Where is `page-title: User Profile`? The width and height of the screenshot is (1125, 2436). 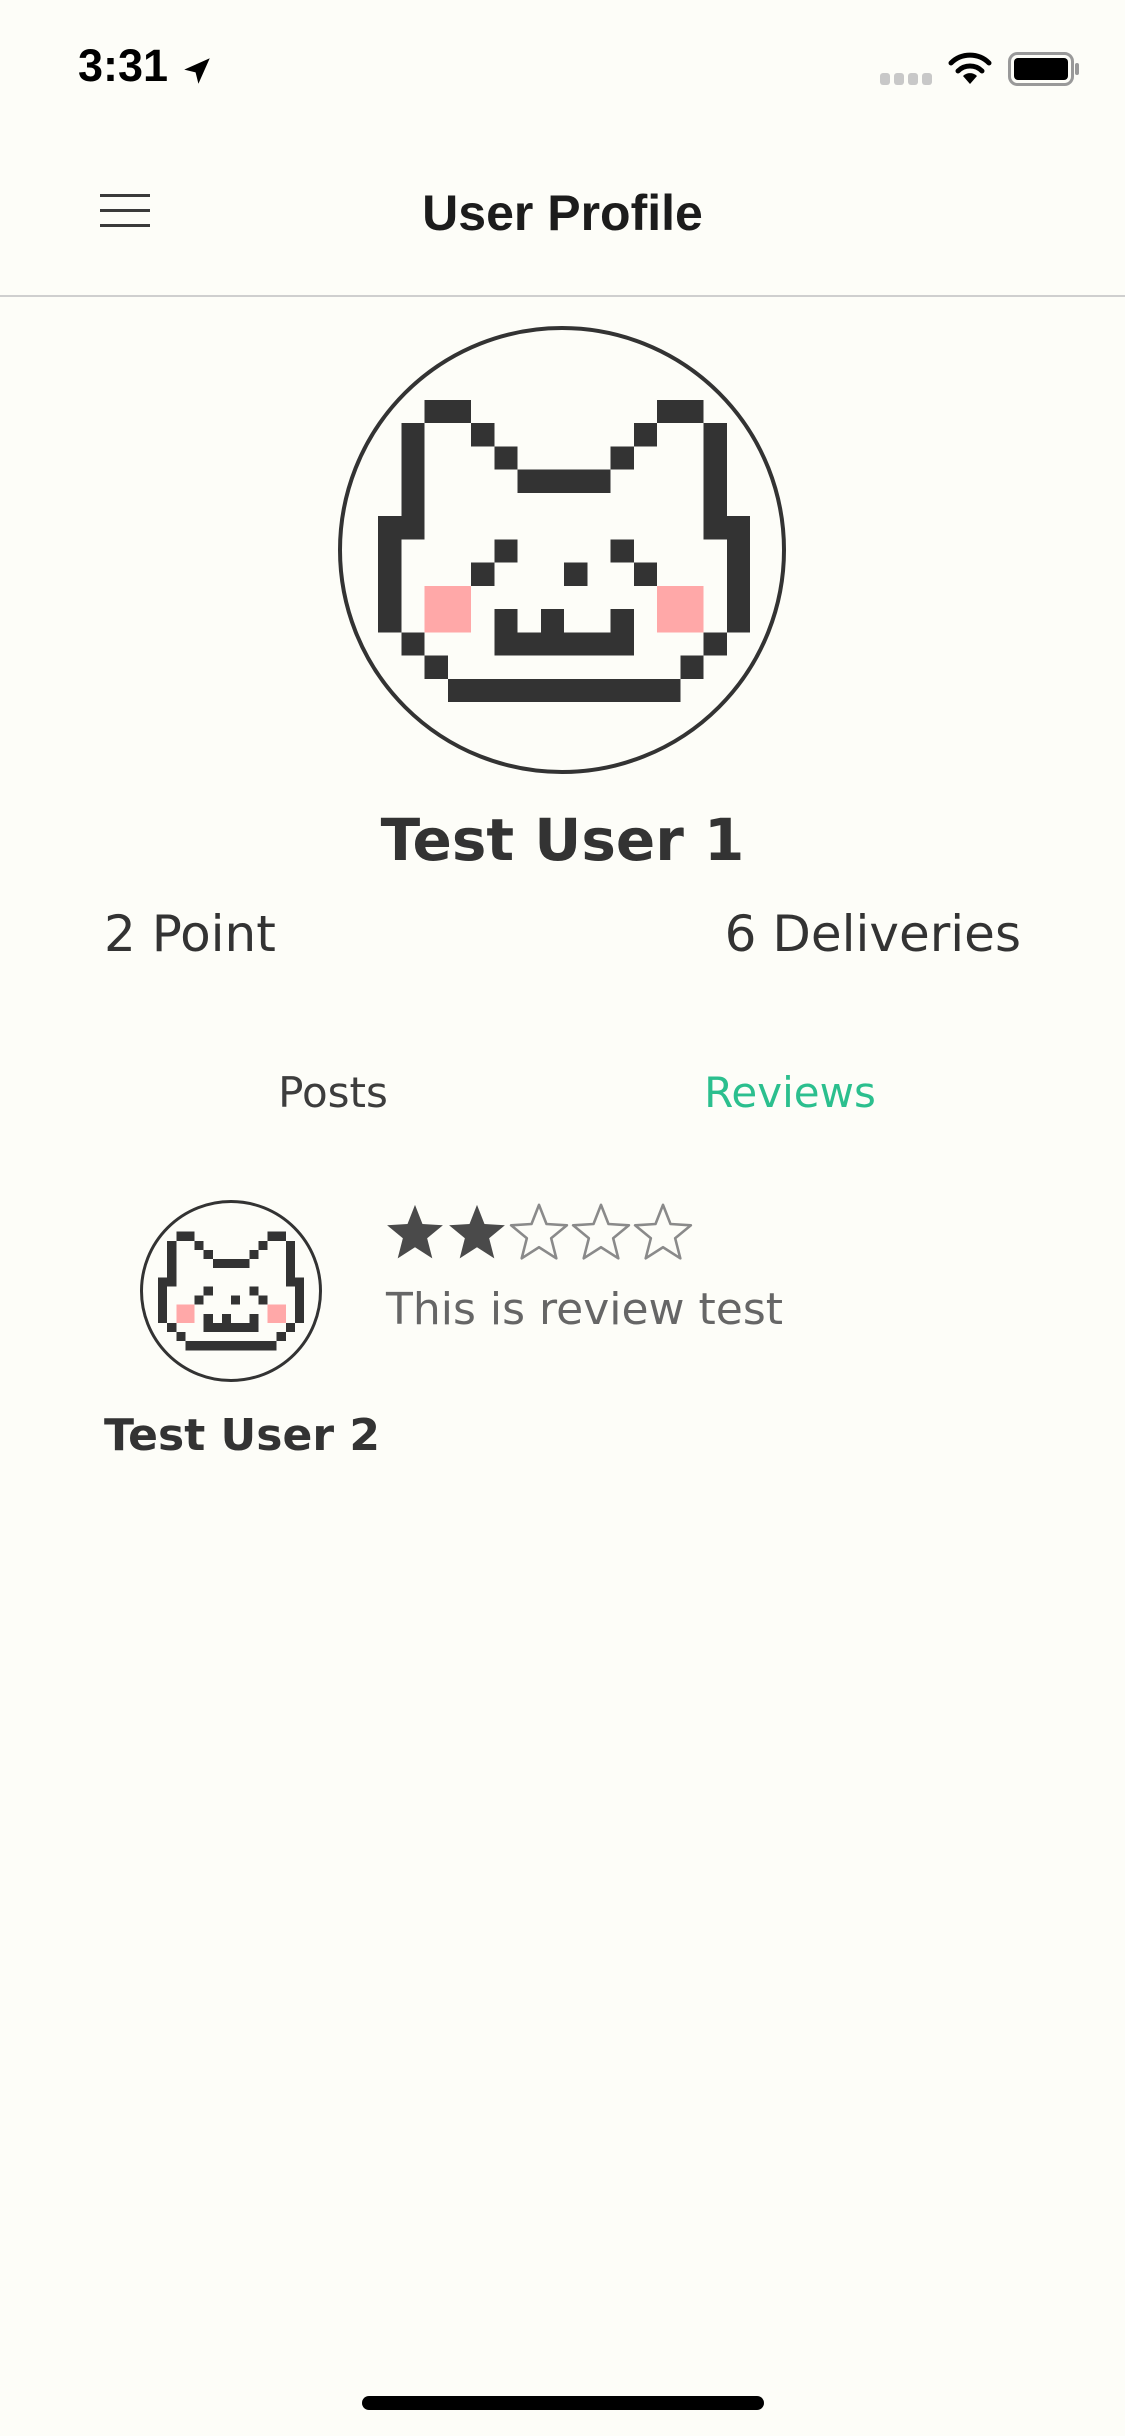
page-title: User Profile is located at coordinates (562, 213).